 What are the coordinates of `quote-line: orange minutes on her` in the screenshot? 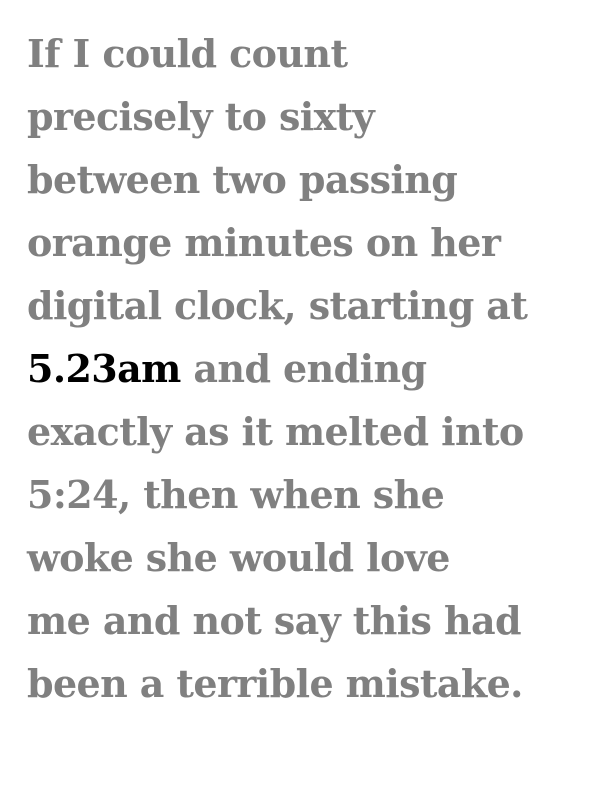 It's located at (264, 242).